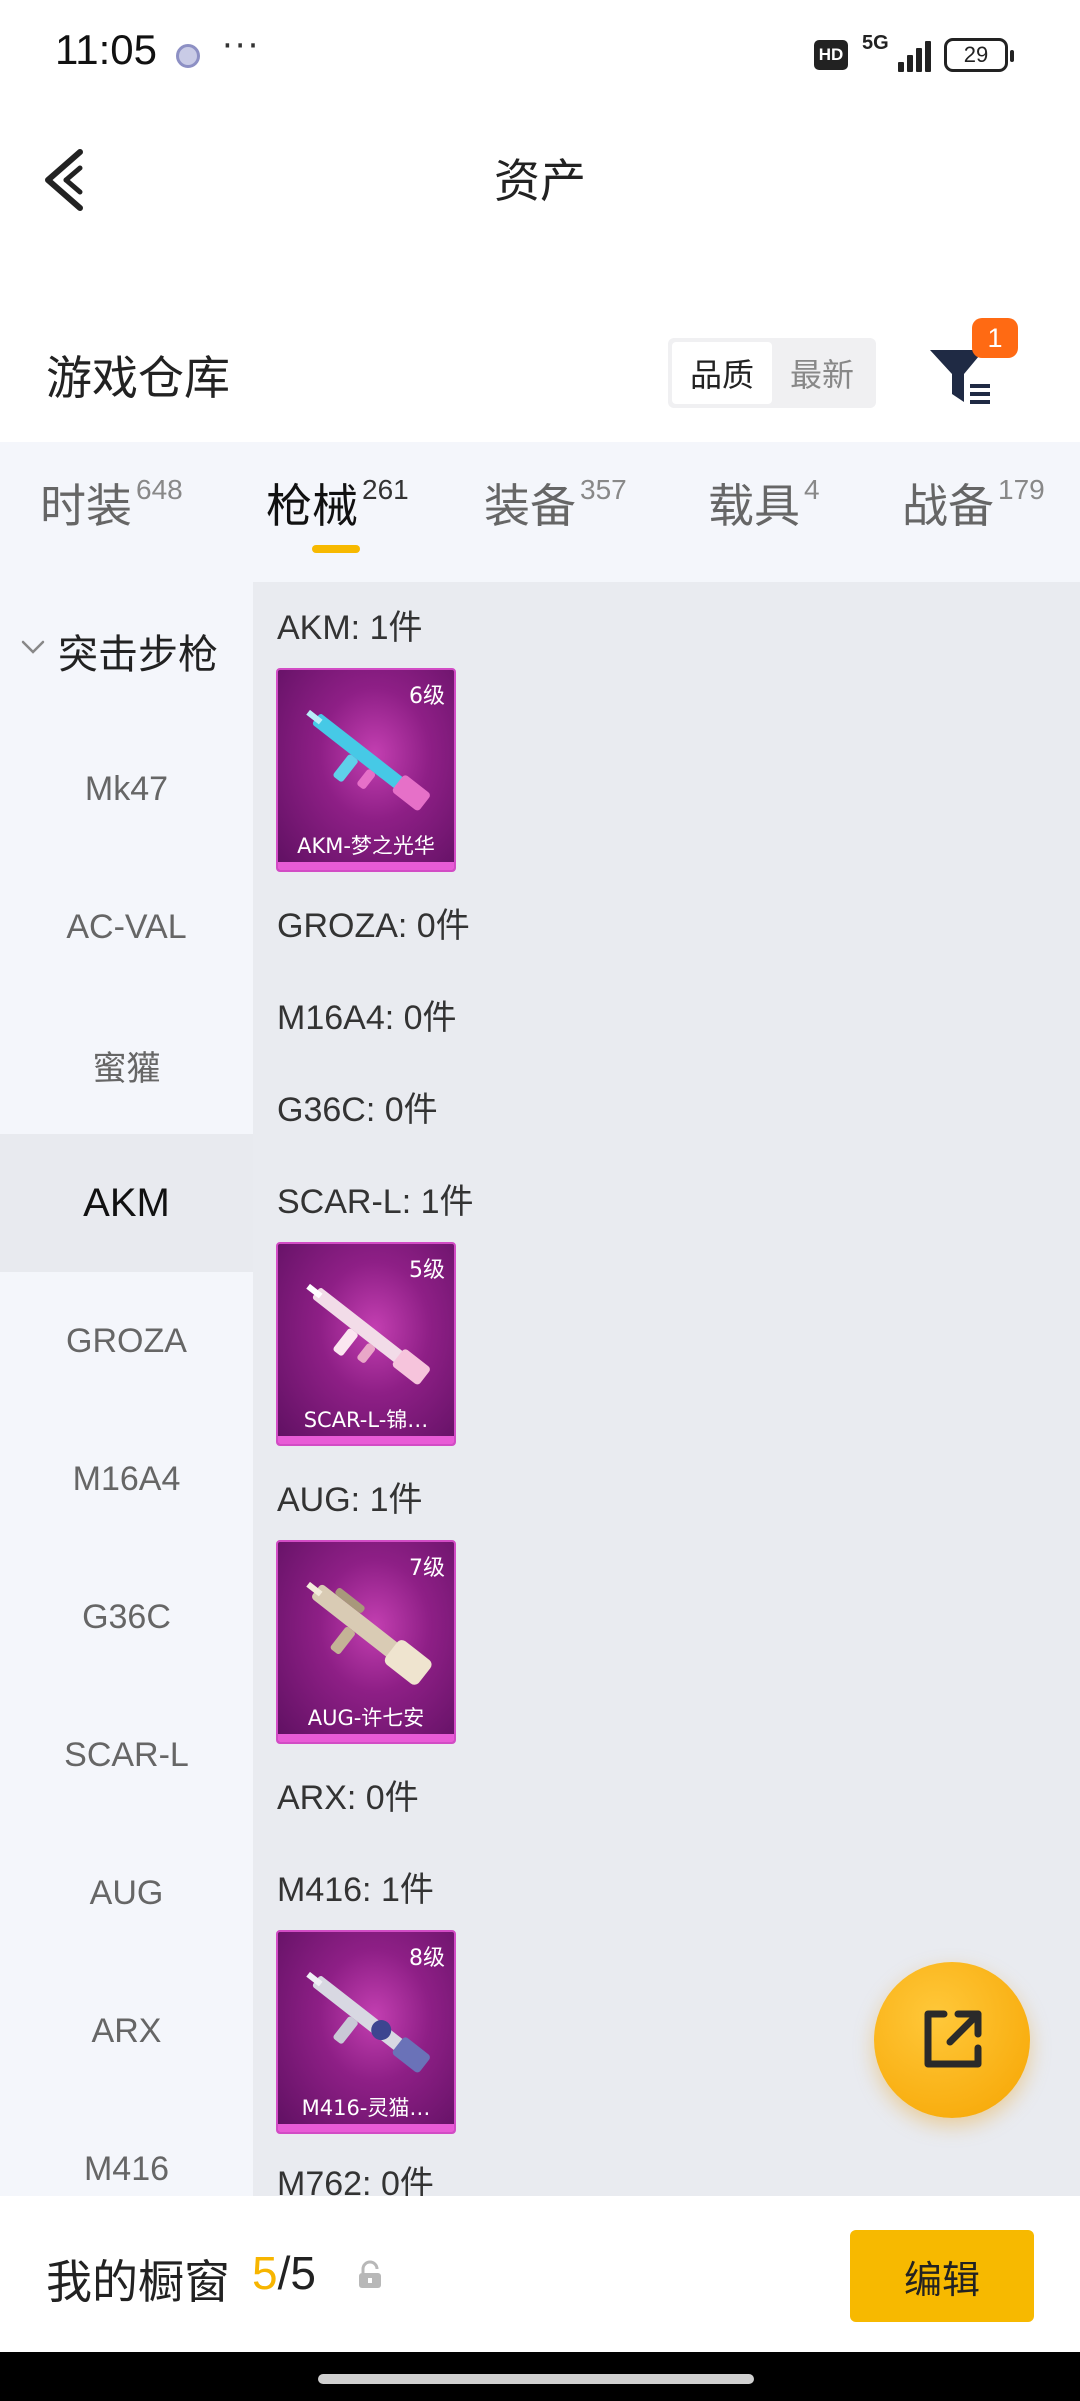 This screenshot has height=2401, width=1080. I want to click on weapon-row-label: AKM: 1件, so click(350, 628).